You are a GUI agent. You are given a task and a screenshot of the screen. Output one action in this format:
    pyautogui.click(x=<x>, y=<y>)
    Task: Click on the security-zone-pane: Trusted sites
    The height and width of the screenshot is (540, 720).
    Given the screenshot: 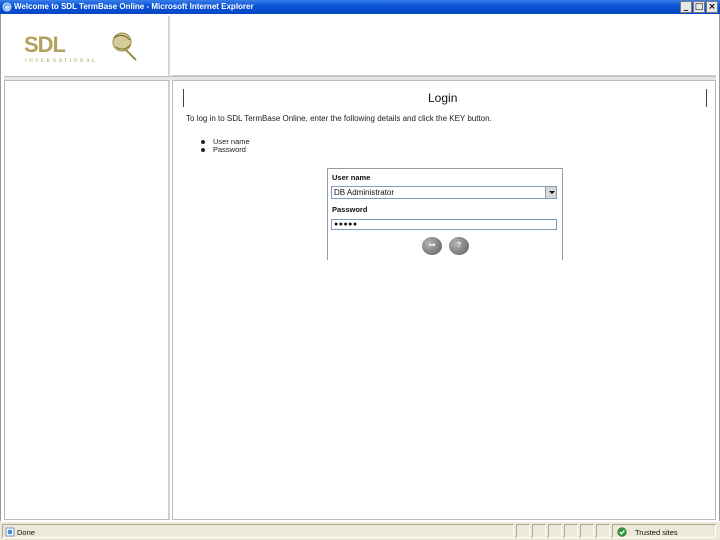 What is the action you would take?
    pyautogui.click(x=664, y=531)
    